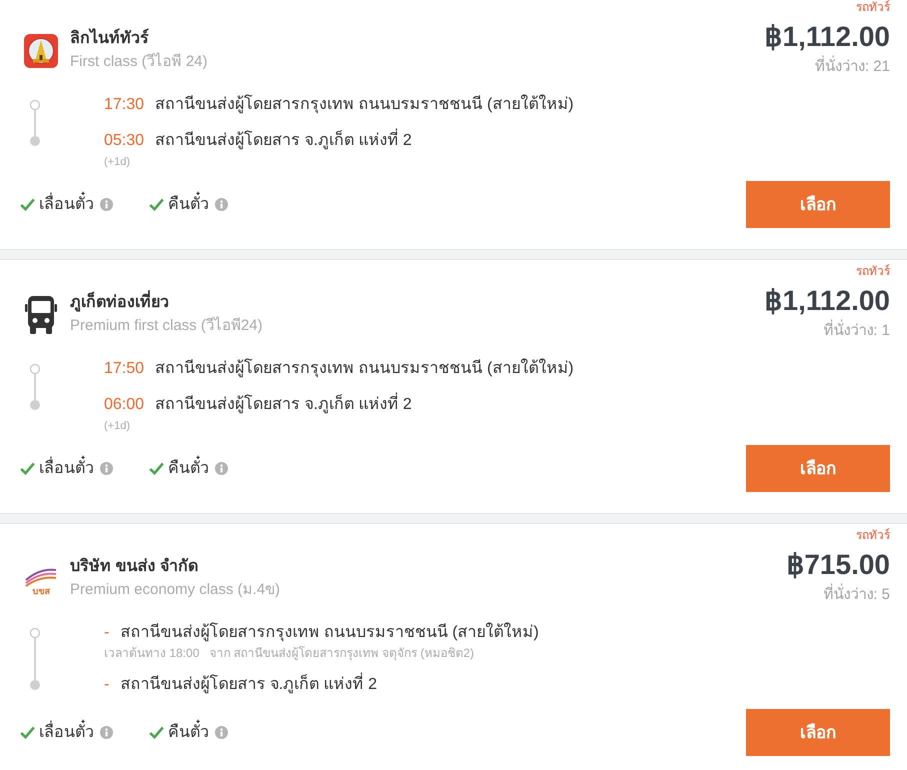  Describe the element at coordinates (175, 590) in the screenshot. I see `seat-class: Premium economy class (ม.4ข)` at that location.